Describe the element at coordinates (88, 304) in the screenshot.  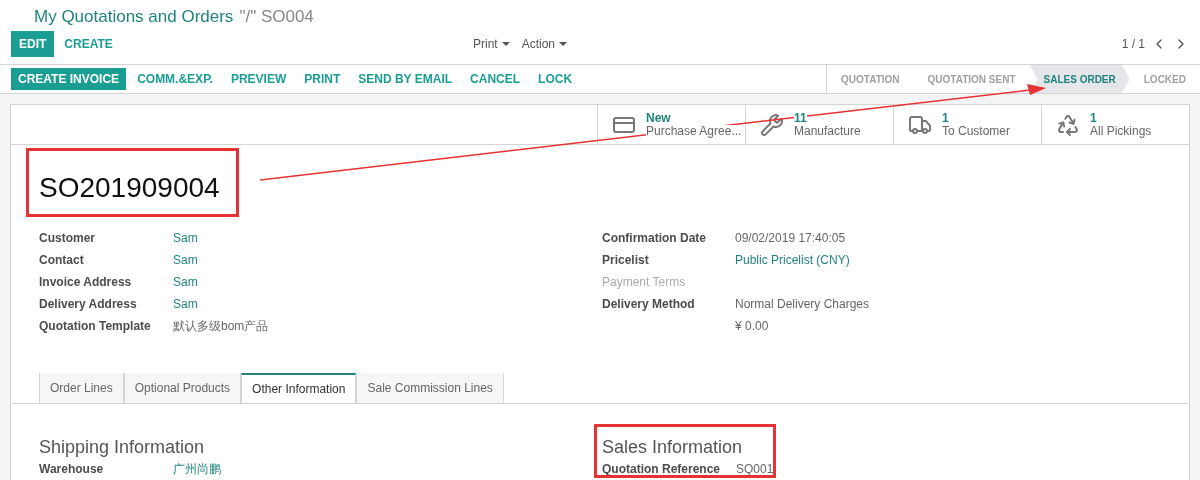
I see `field-label: Delivery Address` at that location.